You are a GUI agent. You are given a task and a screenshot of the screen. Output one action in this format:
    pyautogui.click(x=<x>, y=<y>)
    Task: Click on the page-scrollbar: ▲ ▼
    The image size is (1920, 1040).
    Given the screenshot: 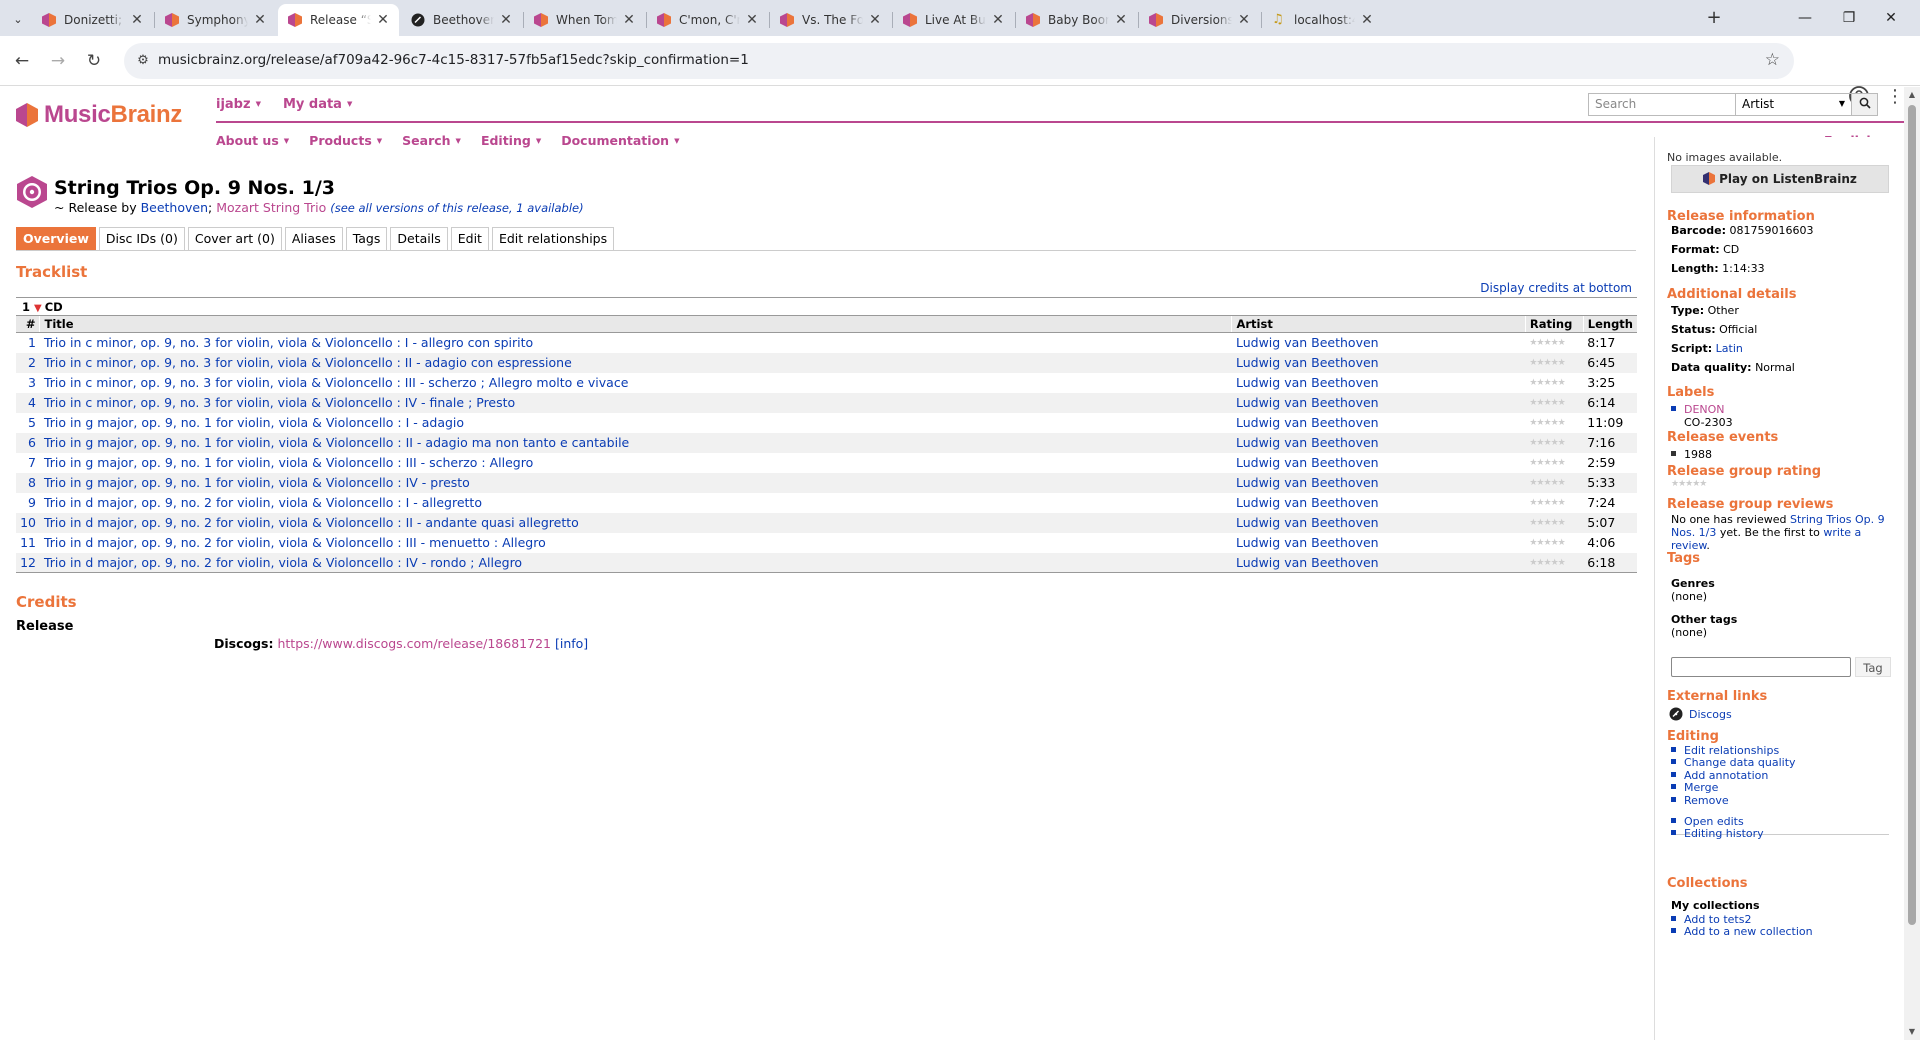 What is the action you would take?
    pyautogui.click(x=1912, y=563)
    